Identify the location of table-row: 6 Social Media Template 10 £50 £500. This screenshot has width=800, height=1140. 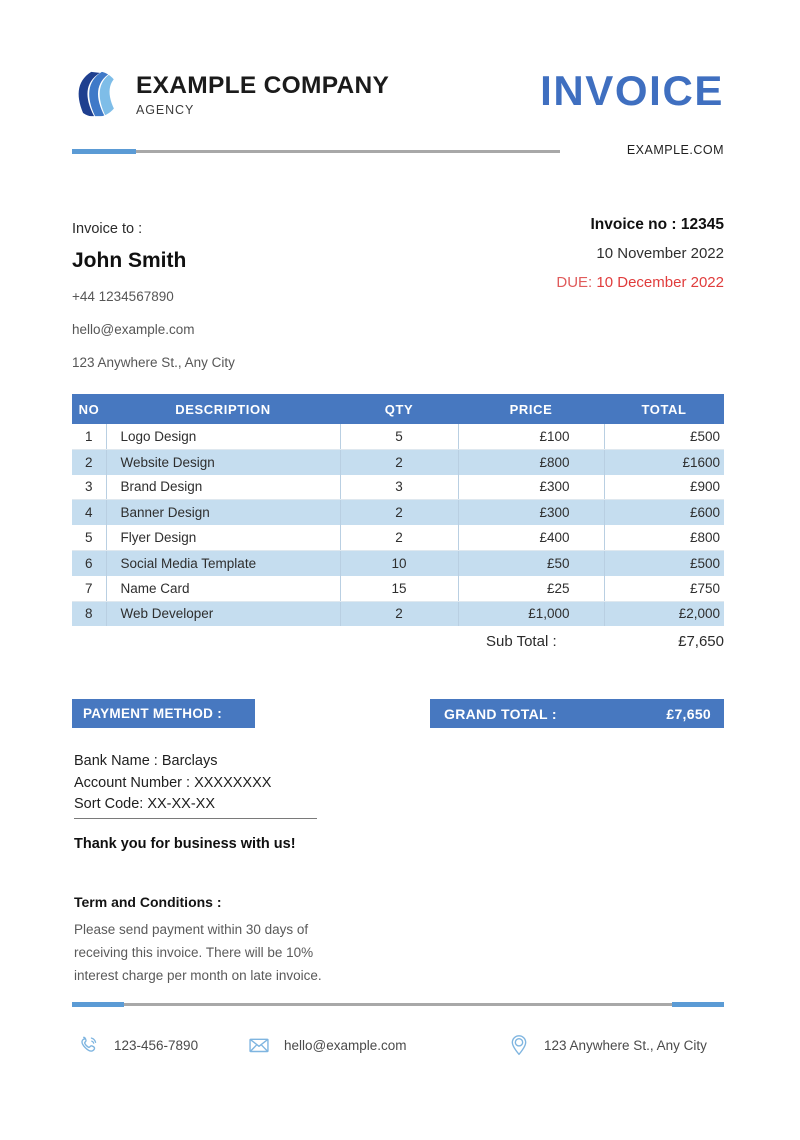
(398, 563).